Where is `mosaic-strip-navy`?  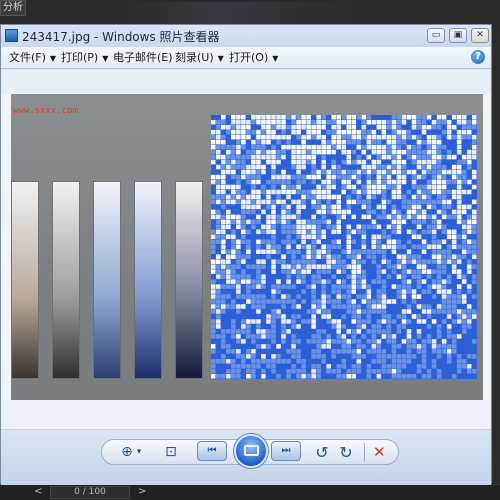 mosaic-strip-navy is located at coordinates (189, 280).